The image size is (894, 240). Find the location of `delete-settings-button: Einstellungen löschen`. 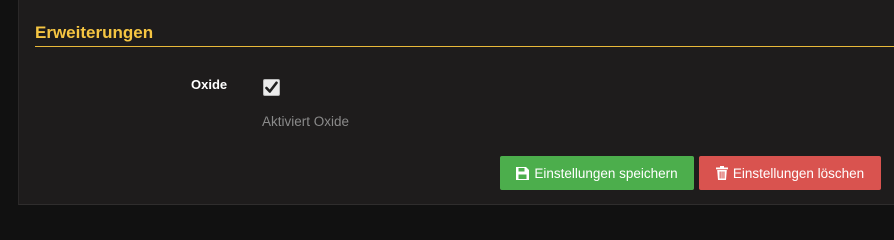

delete-settings-button: Einstellungen löschen is located at coordinates (790, 173).